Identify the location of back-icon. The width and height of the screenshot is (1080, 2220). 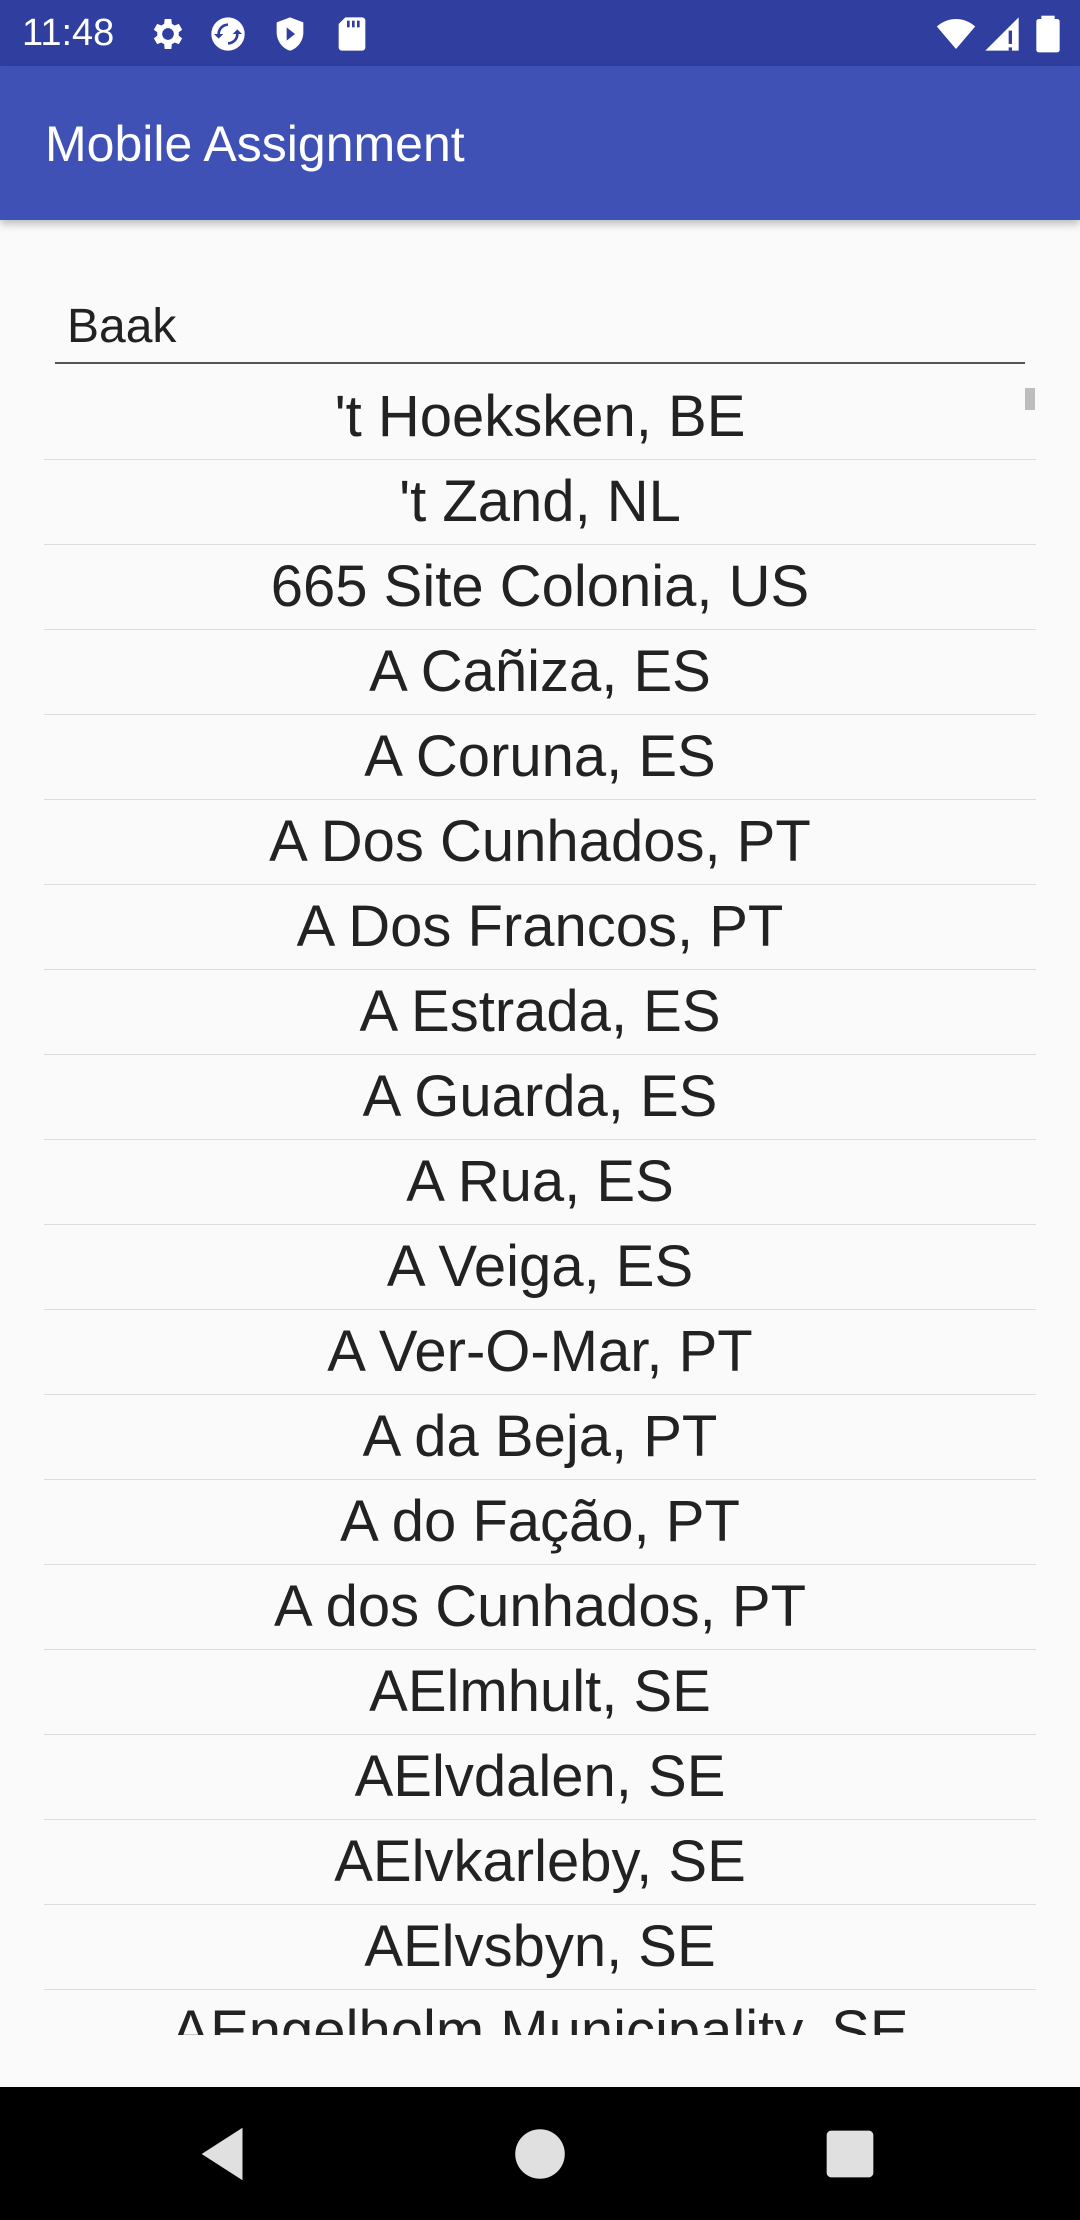
(225, 2154).